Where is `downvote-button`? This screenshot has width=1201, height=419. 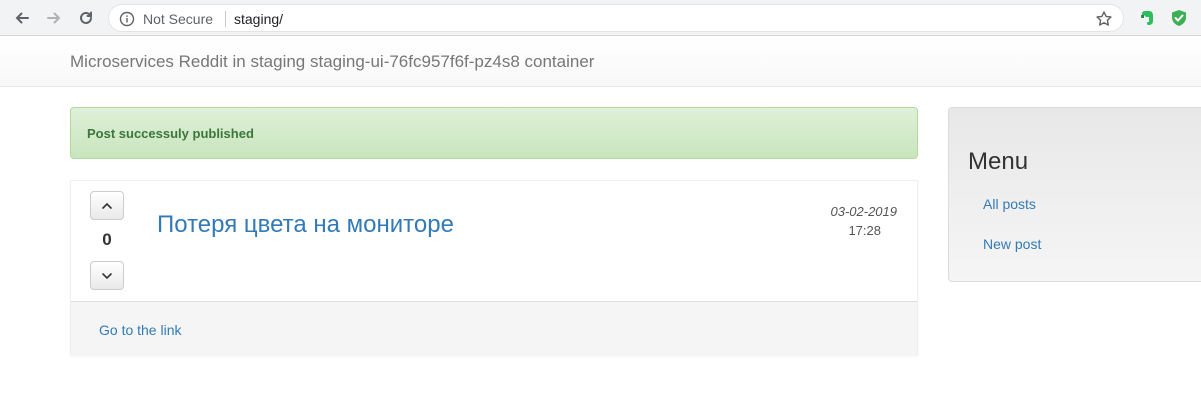 downvote-button is located at coordinates (107, 275).